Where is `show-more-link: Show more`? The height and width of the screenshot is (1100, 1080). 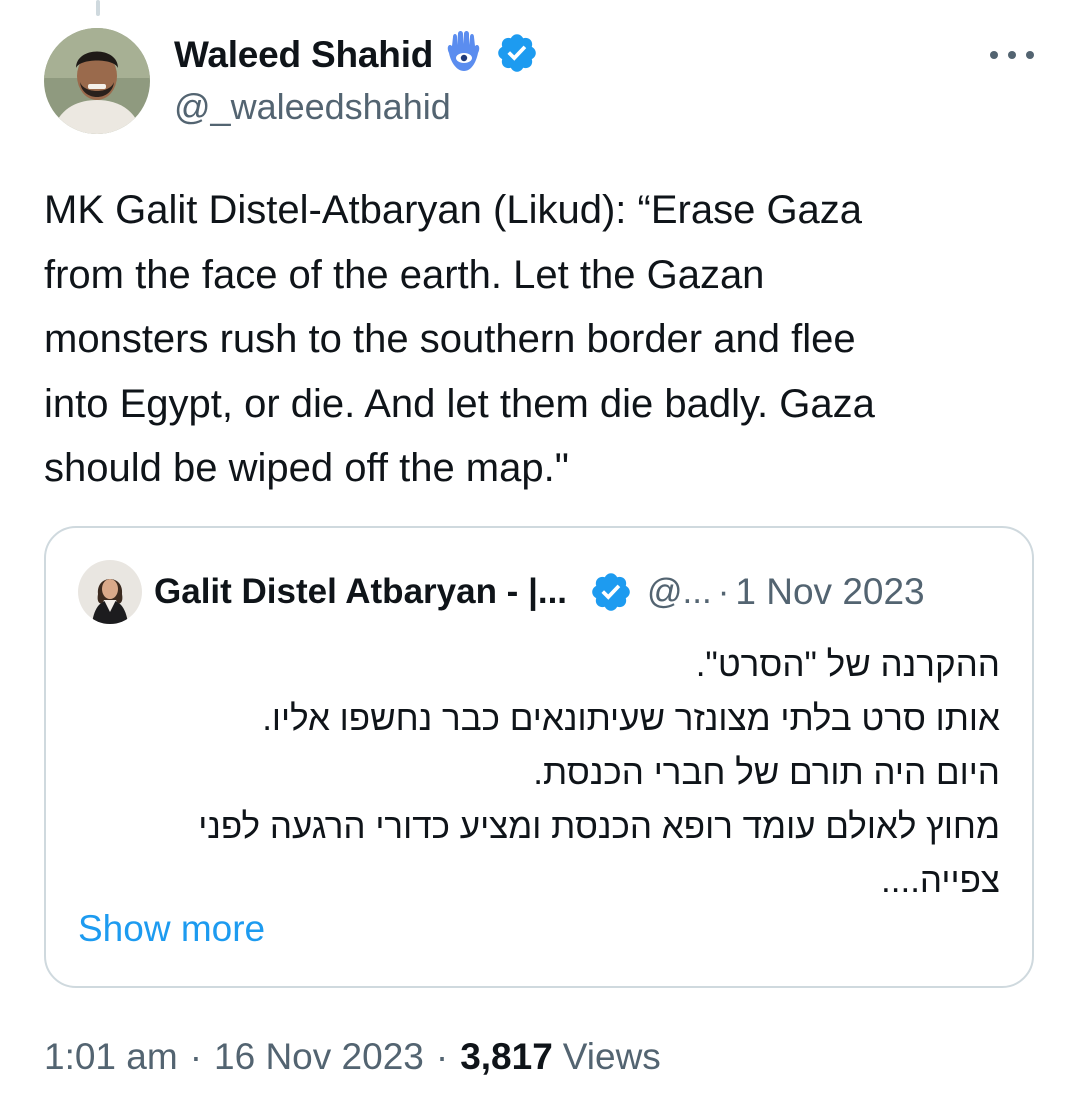
show-more-link: Show more is located at coordinates (171, 929).